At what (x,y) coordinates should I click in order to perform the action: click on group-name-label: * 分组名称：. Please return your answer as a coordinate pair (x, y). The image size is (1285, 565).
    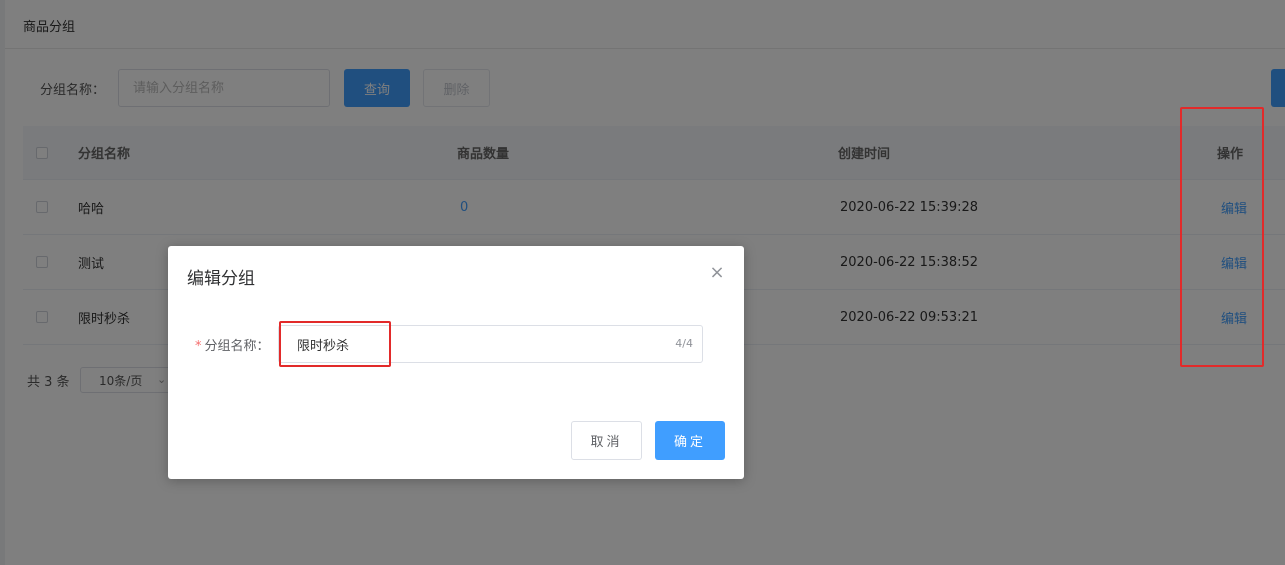
    Looking at the image, I should click on (232, 344).